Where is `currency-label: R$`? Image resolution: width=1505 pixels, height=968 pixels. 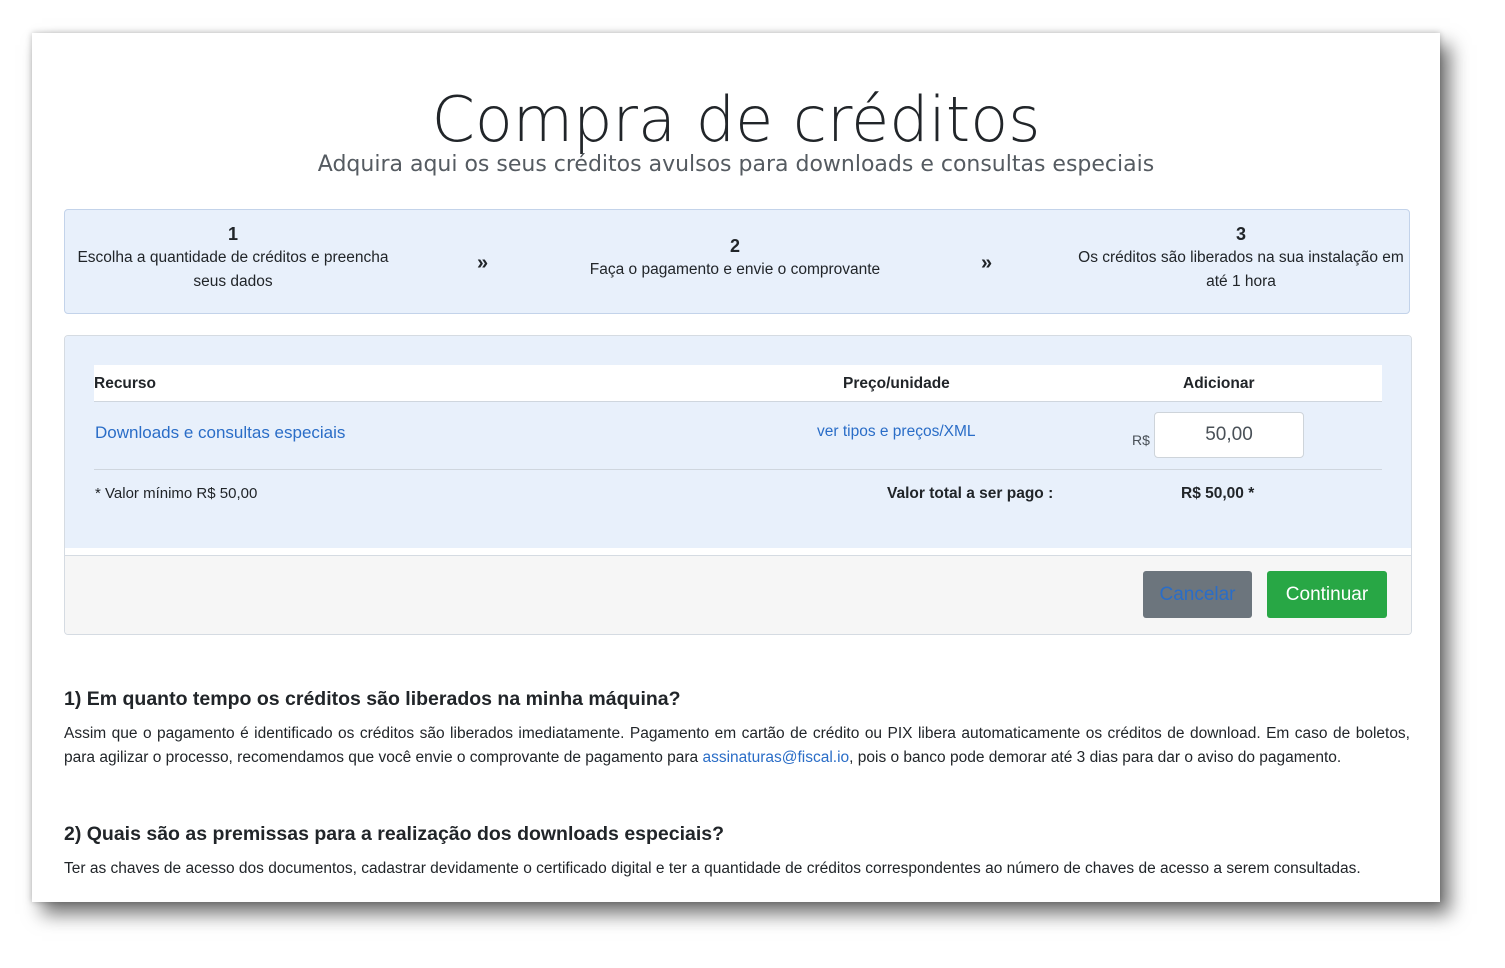 currency-label: R$ is located at coordinates (1141, 440).